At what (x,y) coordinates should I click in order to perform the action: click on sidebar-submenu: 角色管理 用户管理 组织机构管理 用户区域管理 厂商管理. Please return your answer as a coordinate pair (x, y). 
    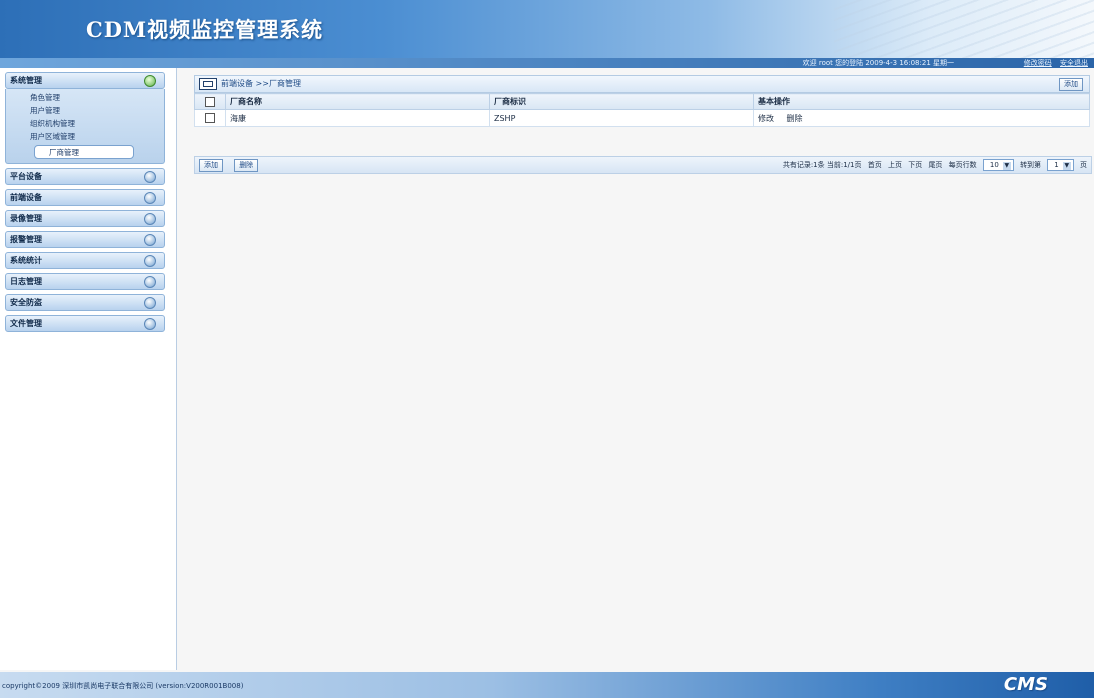
    Looking at the image, I should click on (85, 126).